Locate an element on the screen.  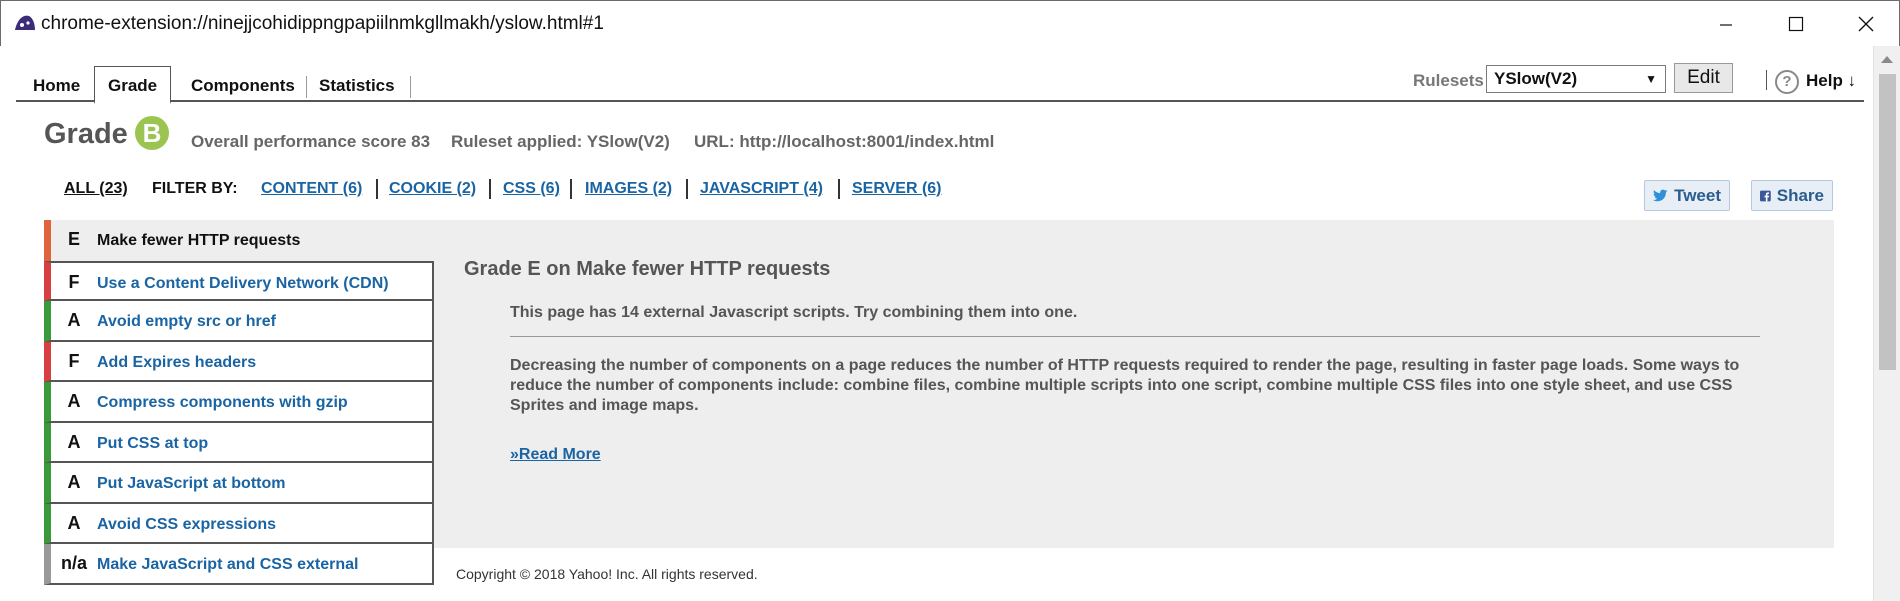
help-icon: ? is located at coordinates (1787, 82).